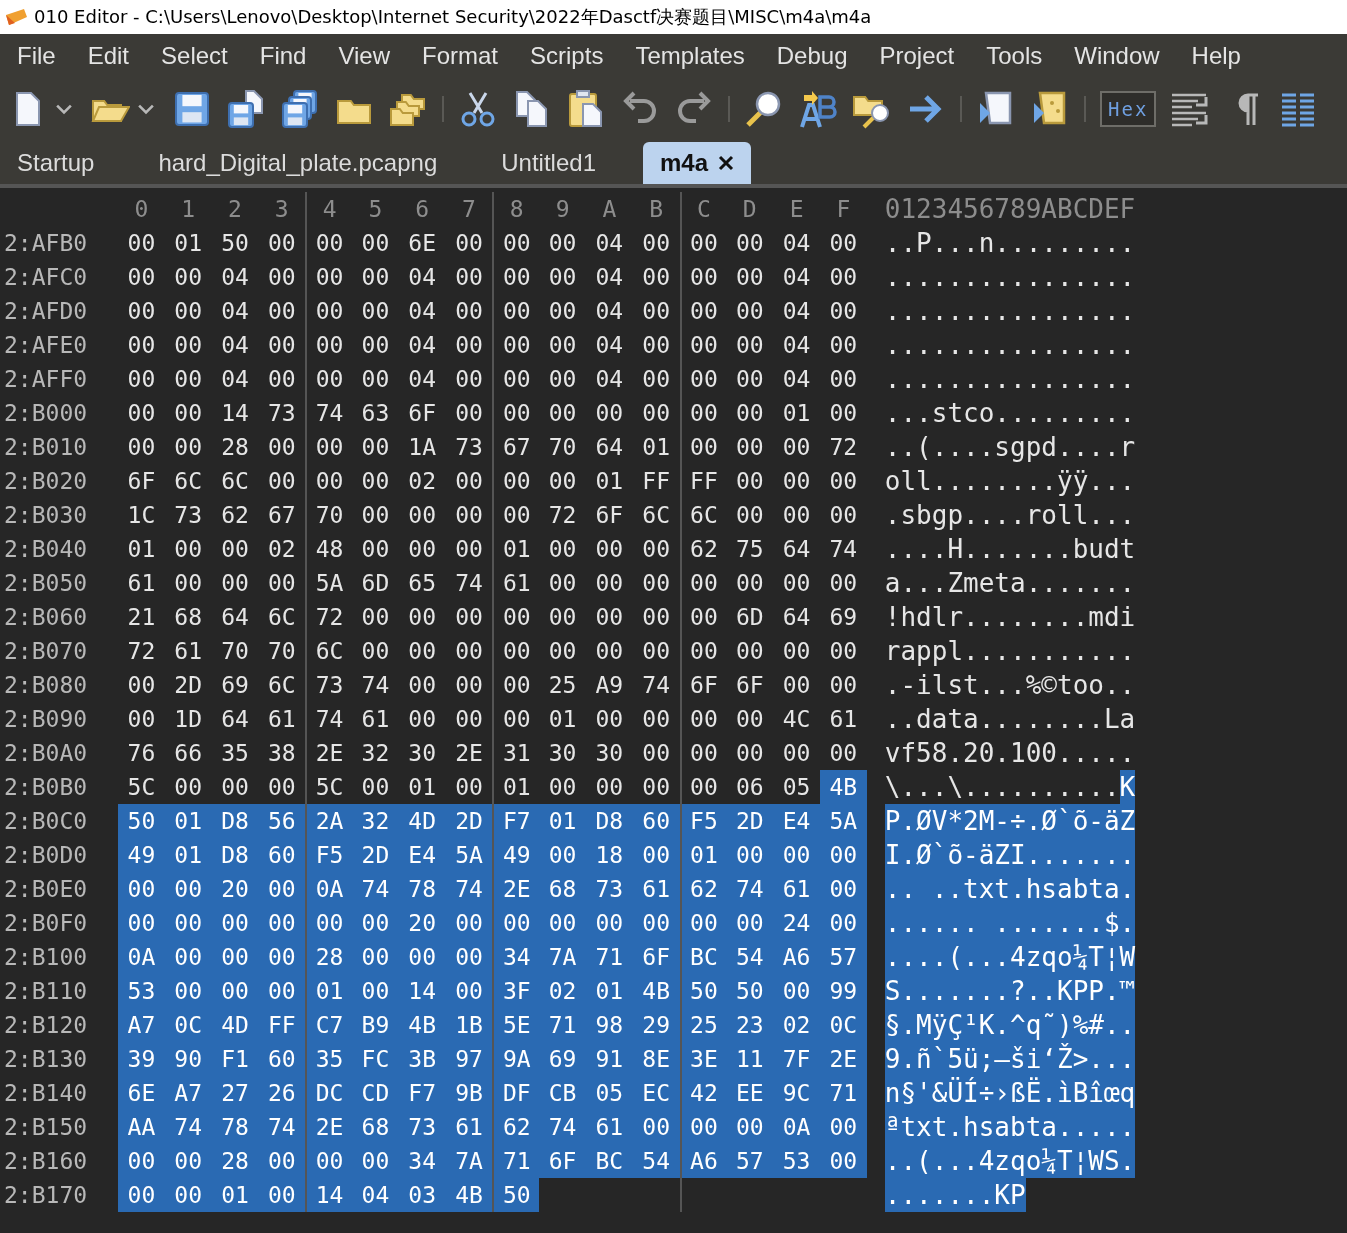 The width and height of the screenshot is (1347, 1233). I want to click on hex-byte: 54, so click(750, 957).